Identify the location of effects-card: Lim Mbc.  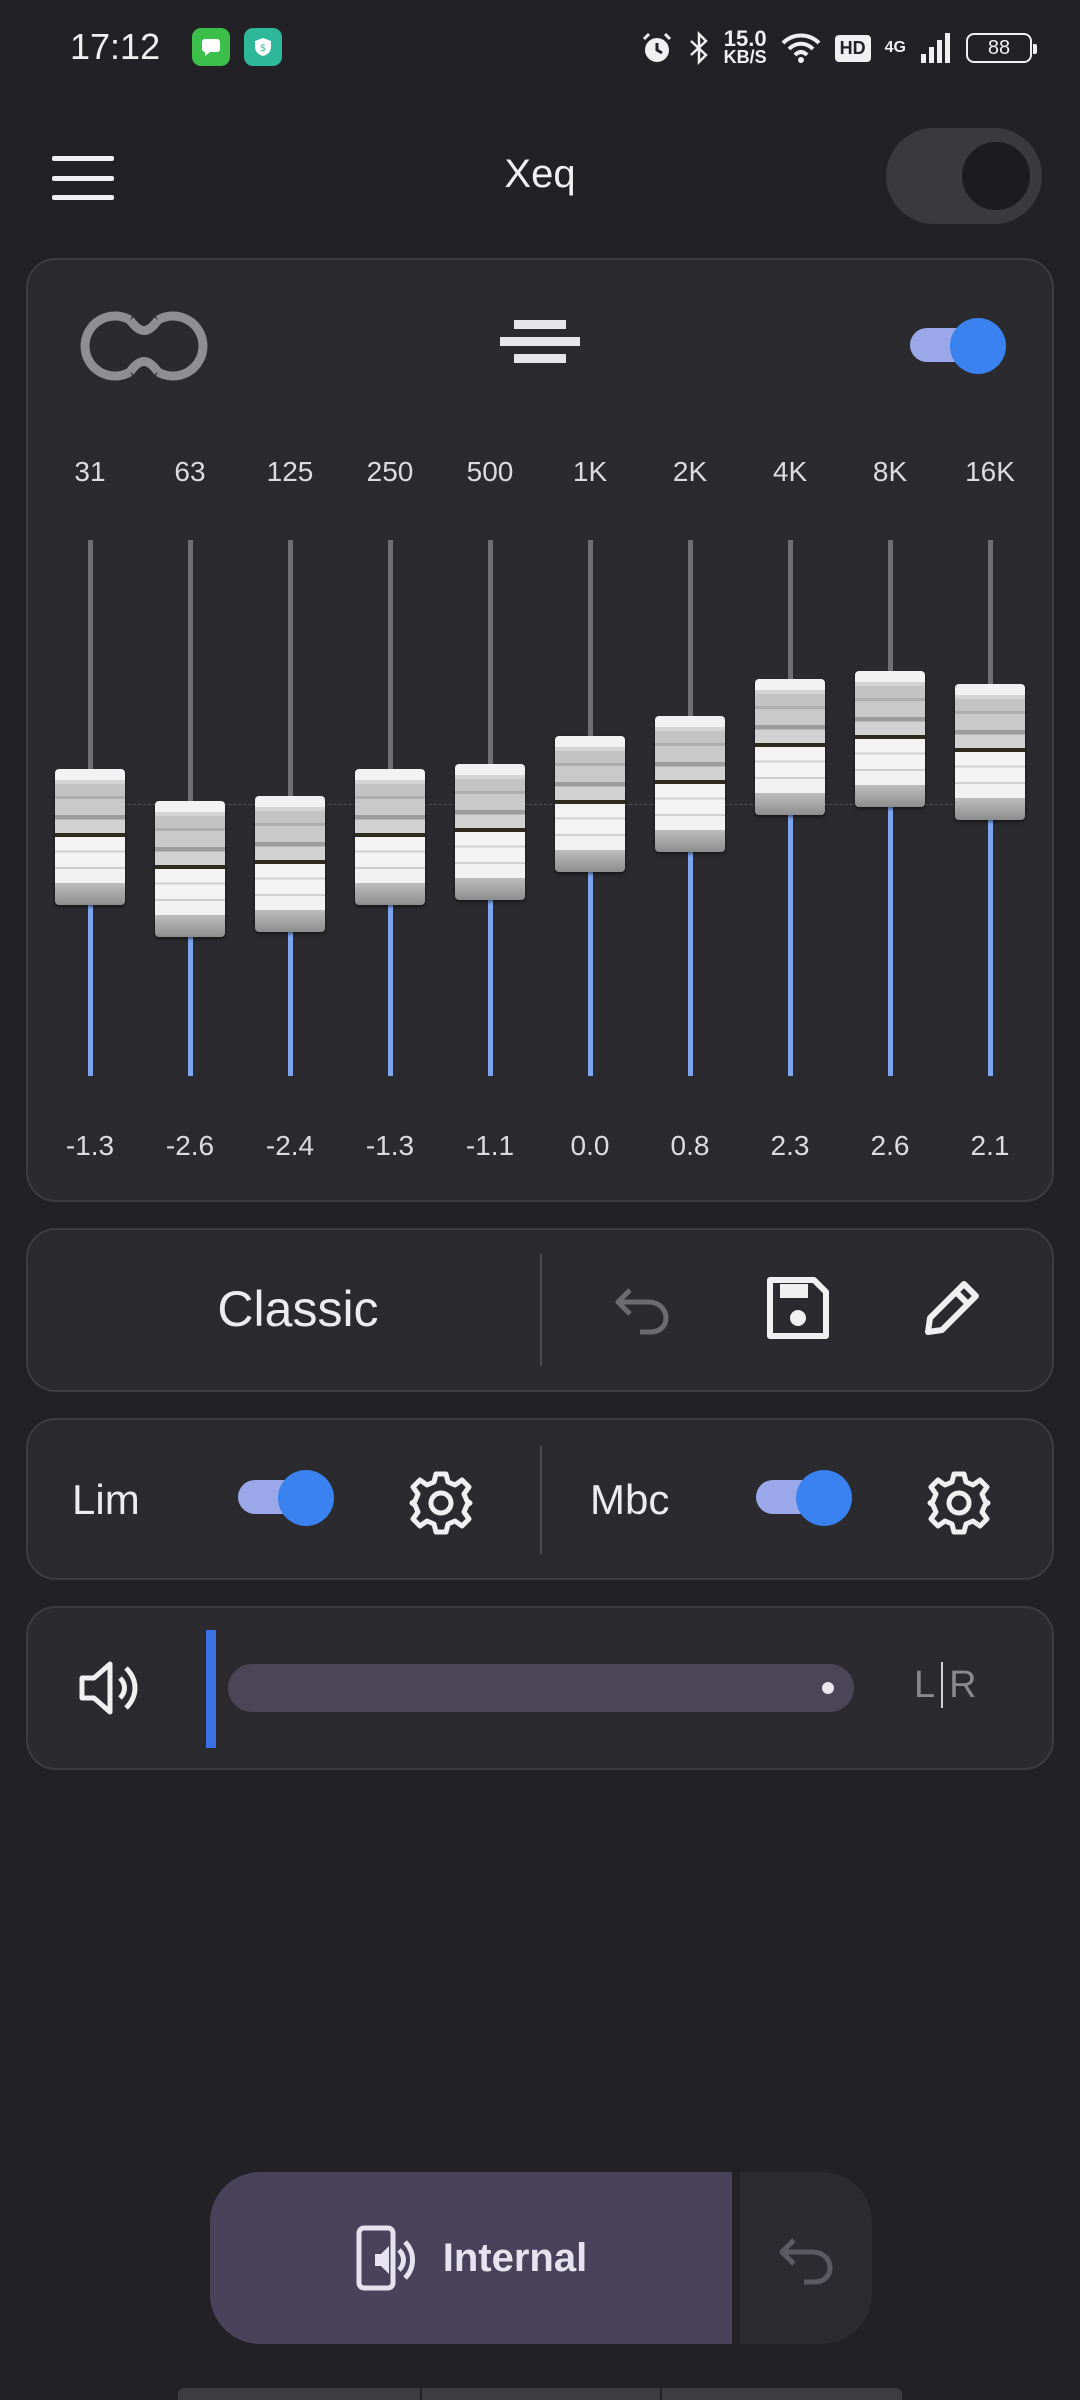
(540, 1499).